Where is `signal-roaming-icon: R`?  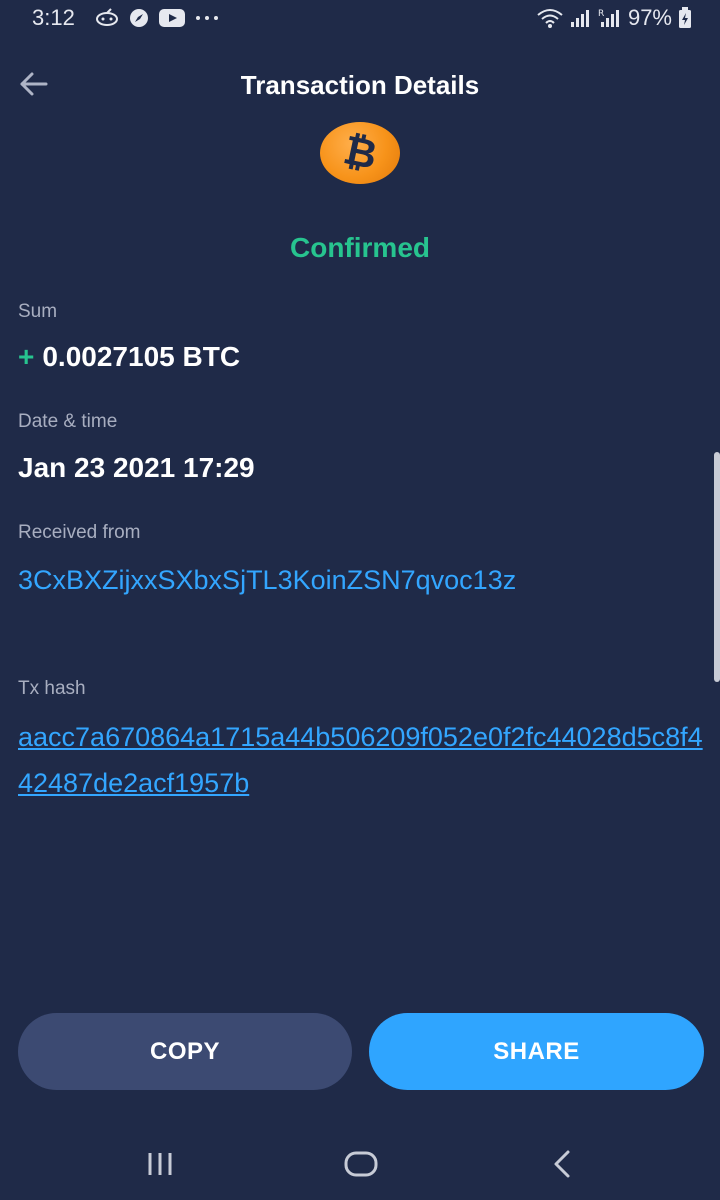 signal-roaming-icon: R is located at coordinates (610, 18).